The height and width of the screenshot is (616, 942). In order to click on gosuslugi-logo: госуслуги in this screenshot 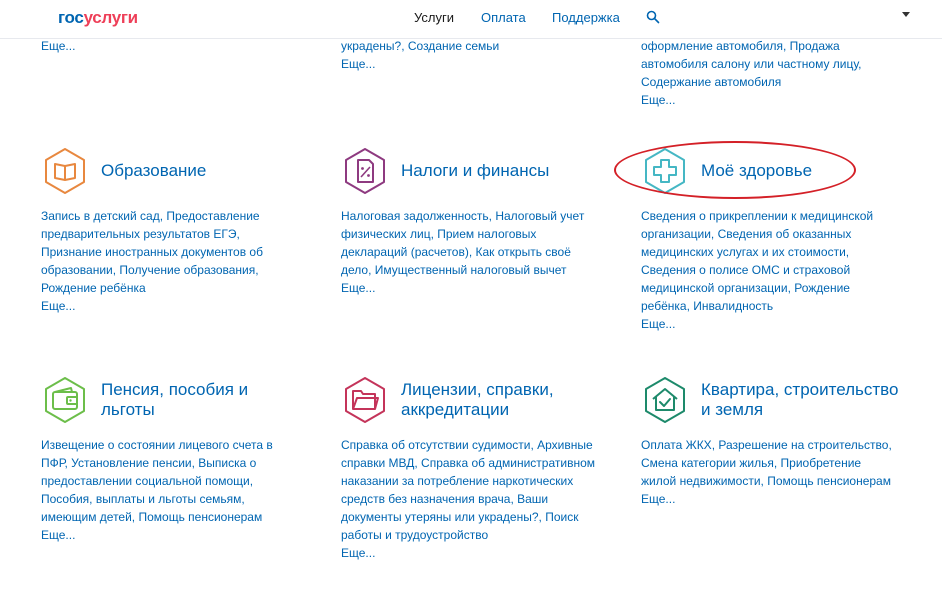, I will do `click(98, 18)`.